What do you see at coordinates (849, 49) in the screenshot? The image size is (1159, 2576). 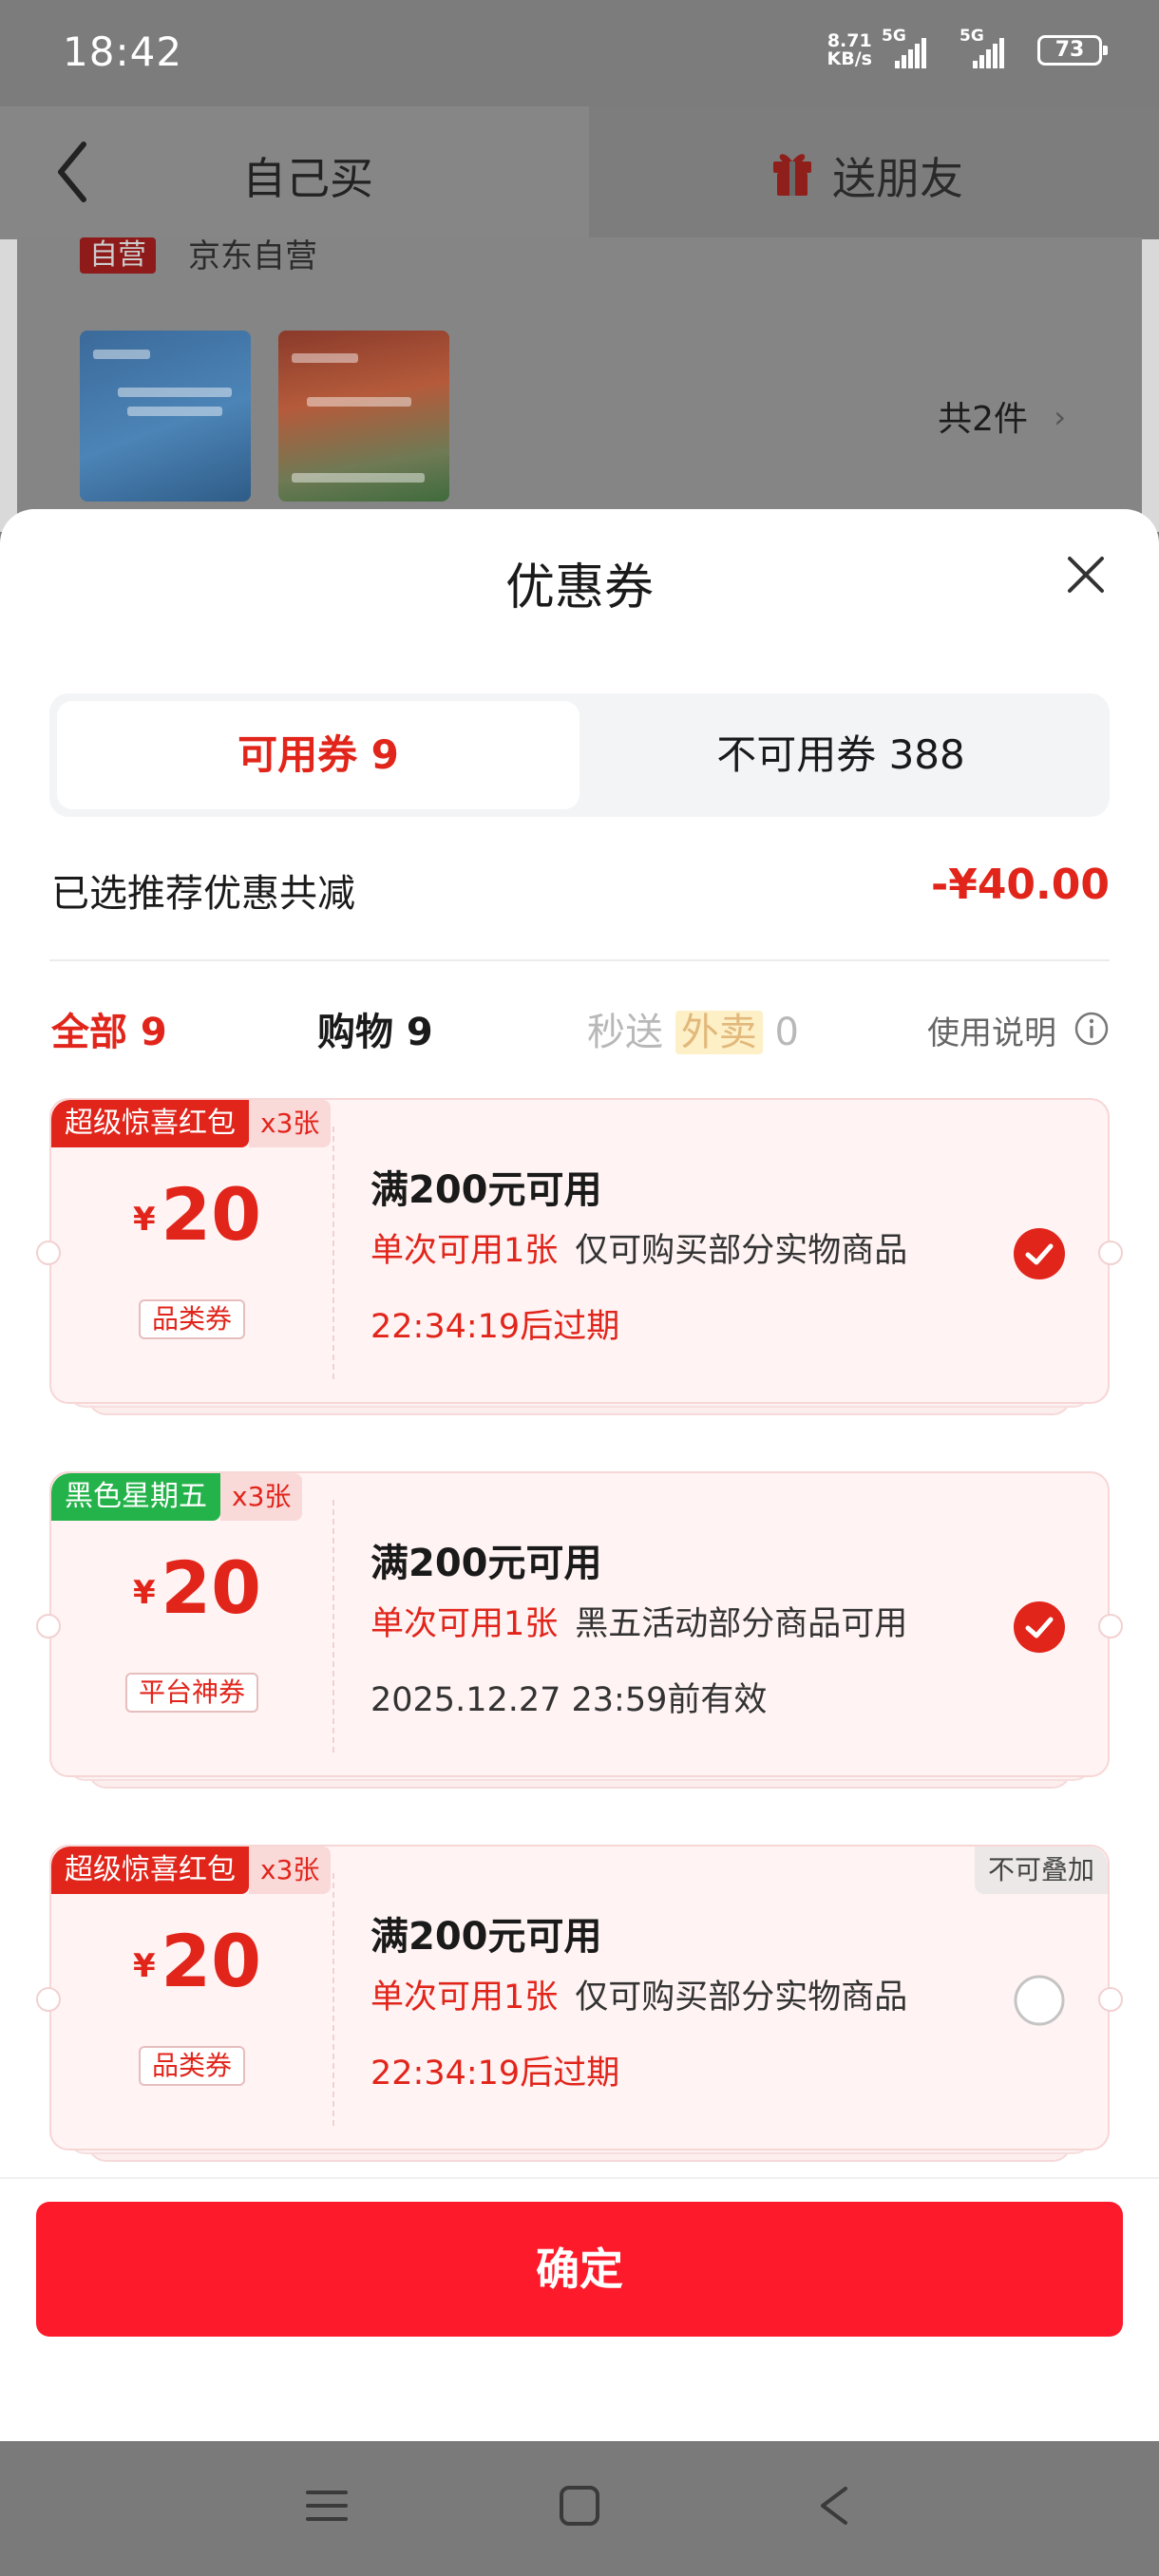 I see `net-speed: 8.71 KB/s` at bounding box center [849, 49].